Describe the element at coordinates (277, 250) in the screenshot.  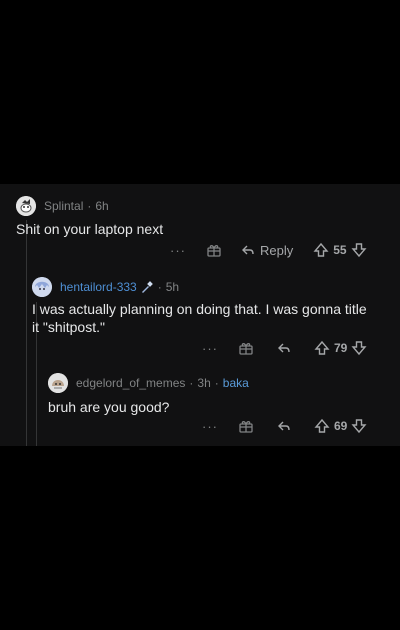
I see `reply-label: Reply` at that location.